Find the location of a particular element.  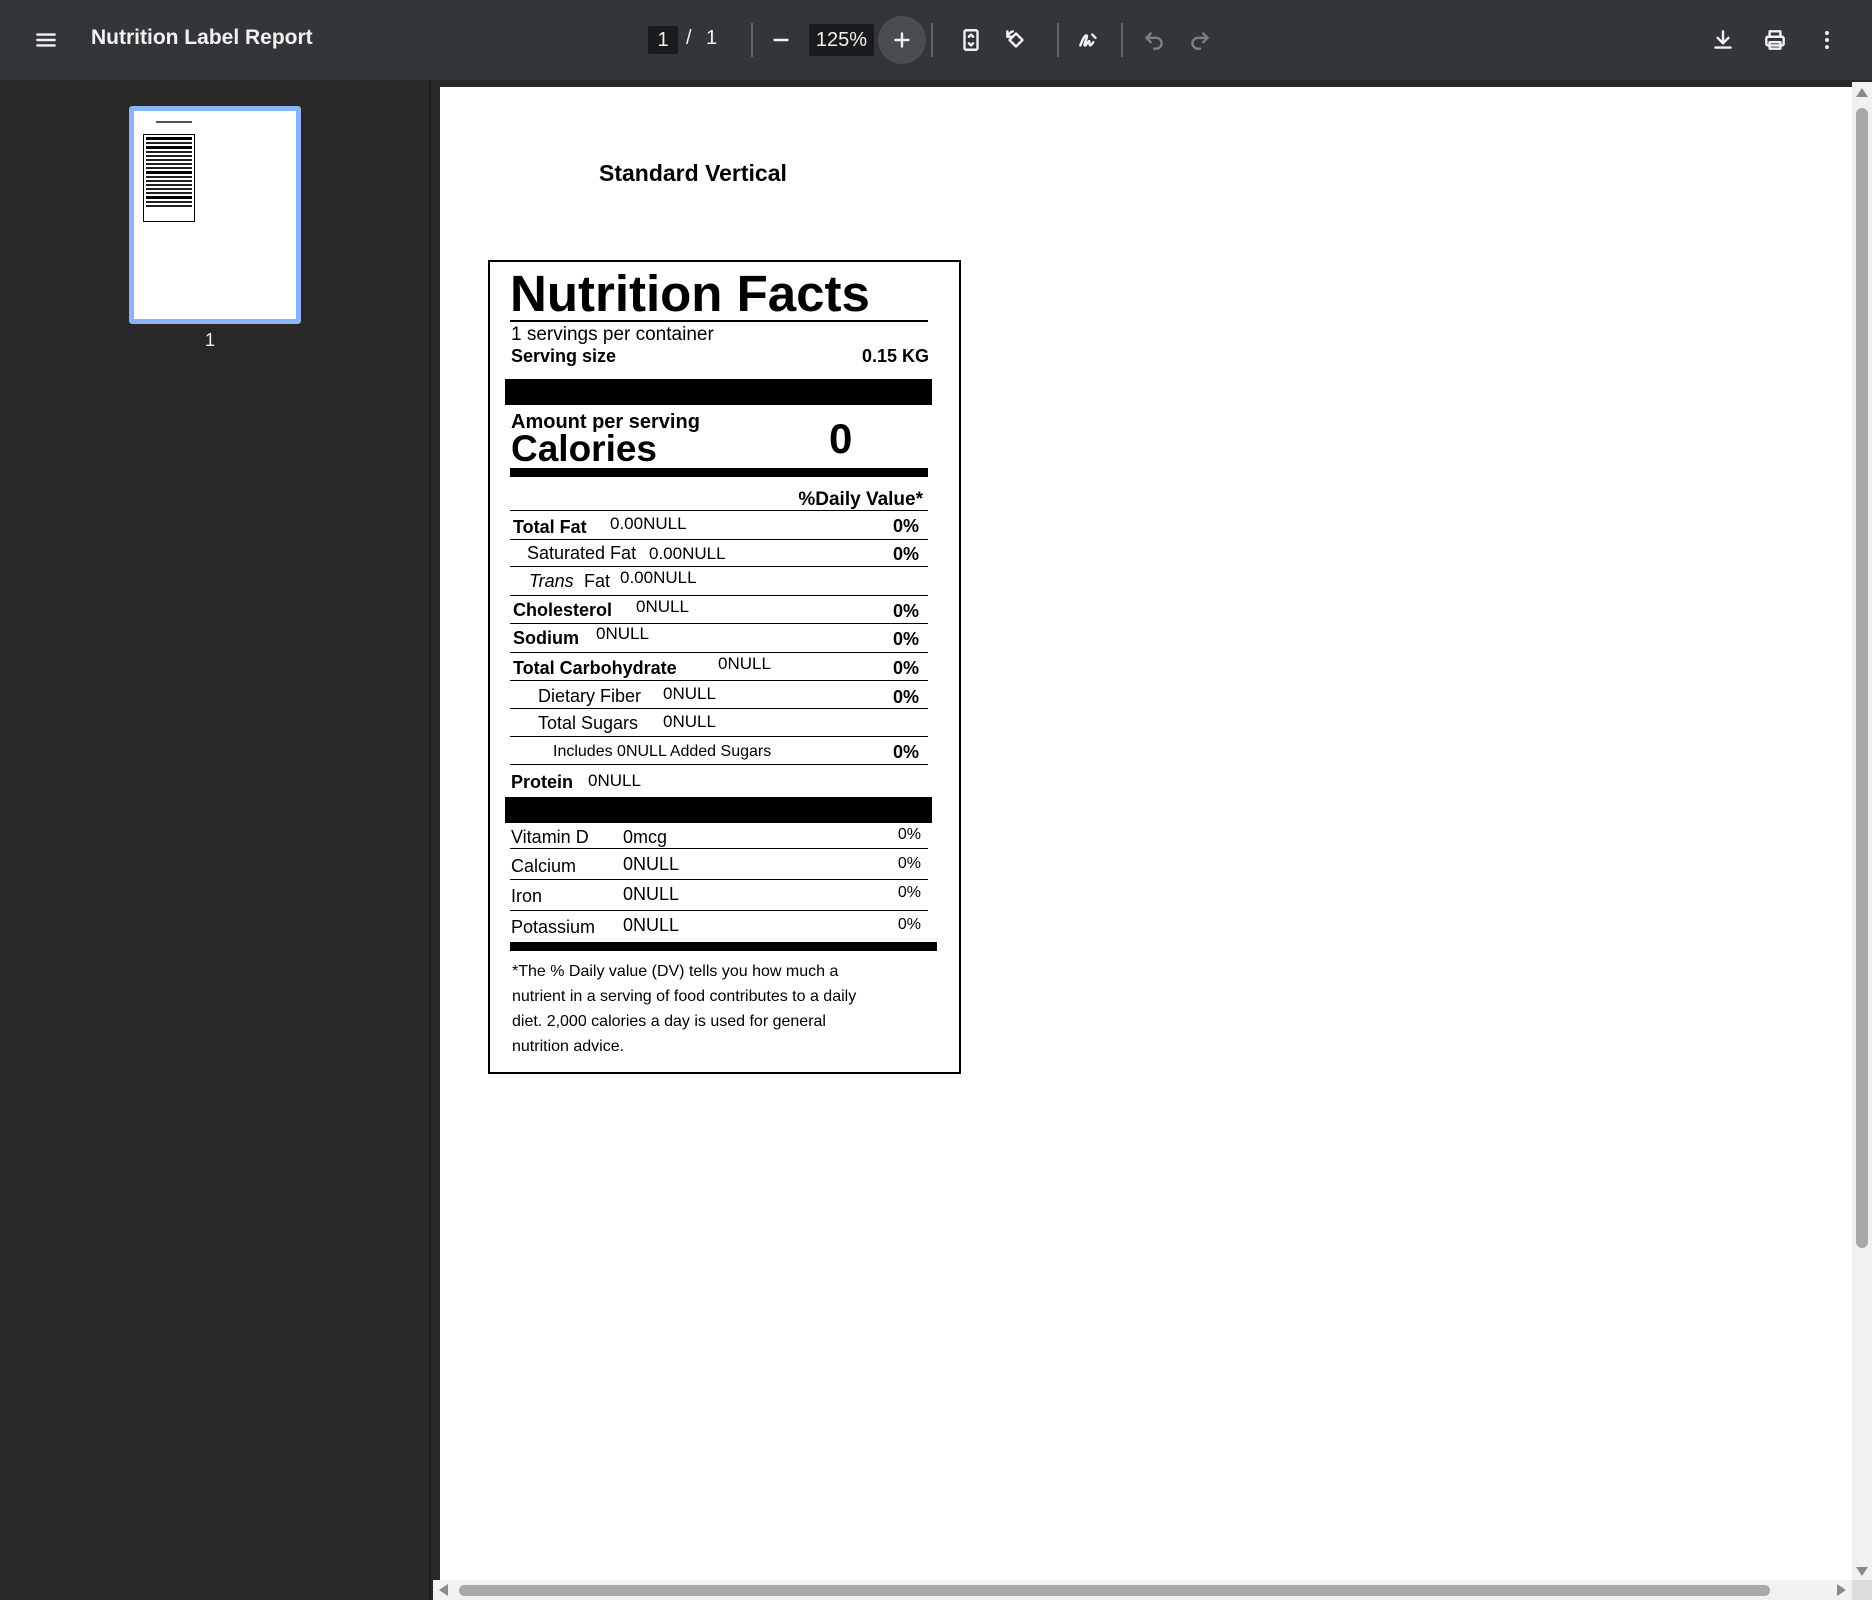

trans-fat-amount: 0.00NULL is located at coordinates (658, 577).